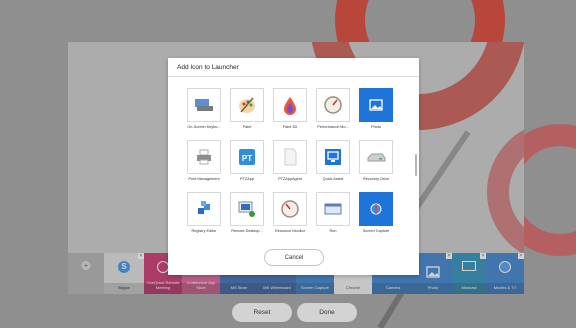  Describe the element at coordinates (262, 312) in the screenshot. I see `reset-button: Reset` at that location.